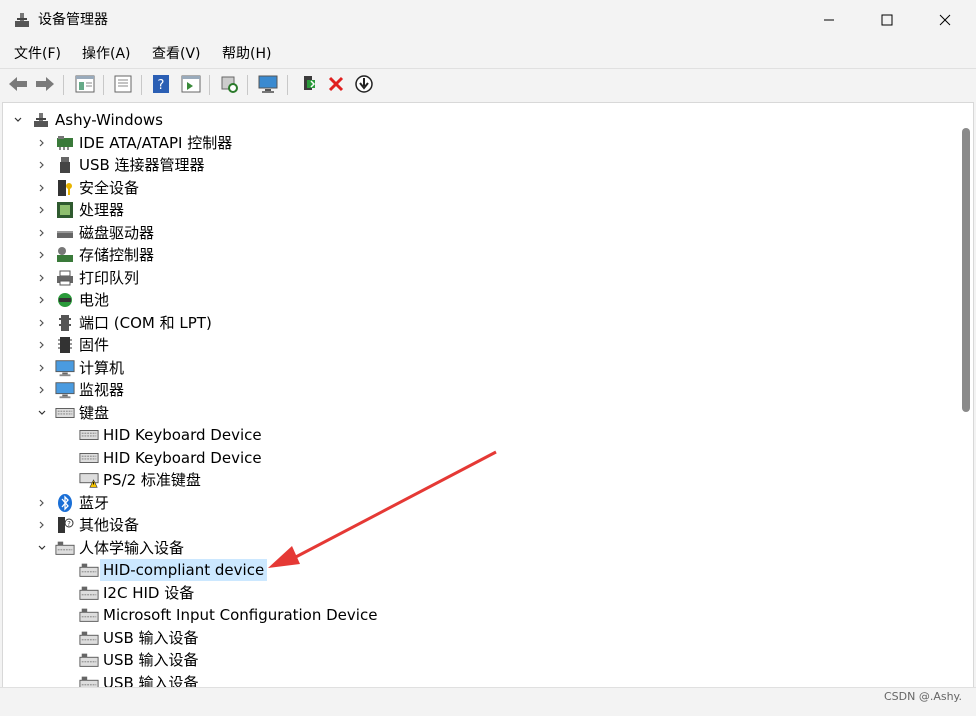 The height and width of the screenshot is (716, 976). Describe the element at coordinates (176, 54) in the screenshot. I see `menu-view: 查看(V)` at that location.